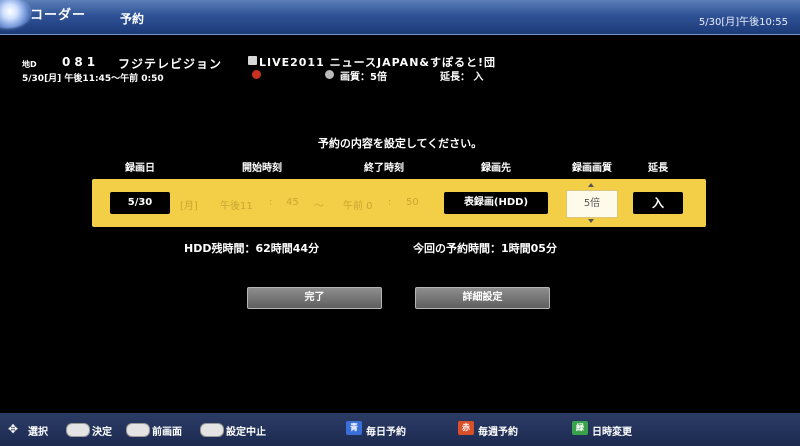 Image resolution: width=800 pixels, height=446 pixels. What do you see at coordinates (612, 430) in the screenshot?
I see `hint-change-datetime: 日時変更` at bounding box center [612, 430].